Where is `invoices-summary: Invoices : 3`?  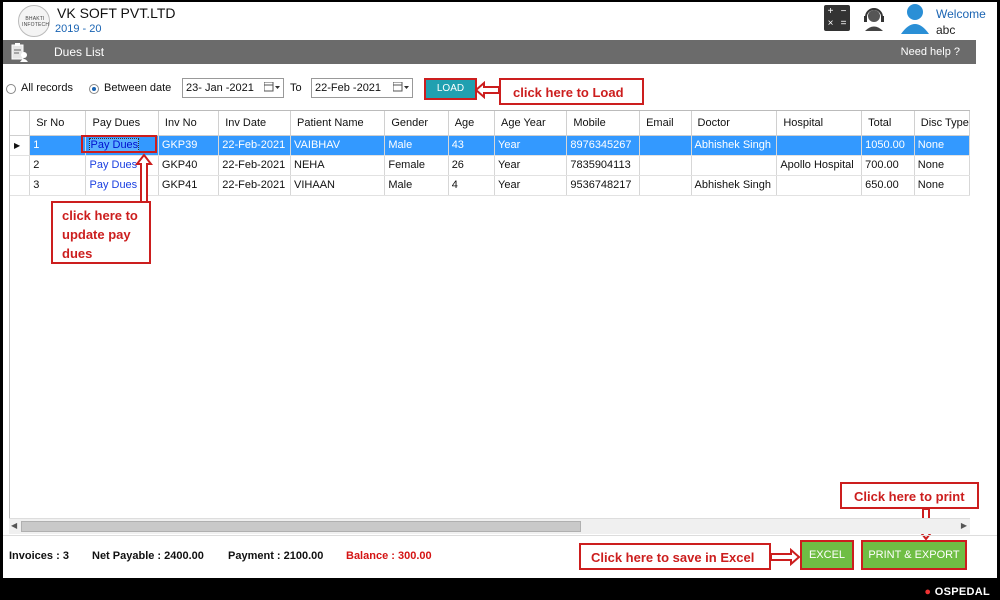
invoices-summary: Invoices : 3 is located at coordinates (39, 556).